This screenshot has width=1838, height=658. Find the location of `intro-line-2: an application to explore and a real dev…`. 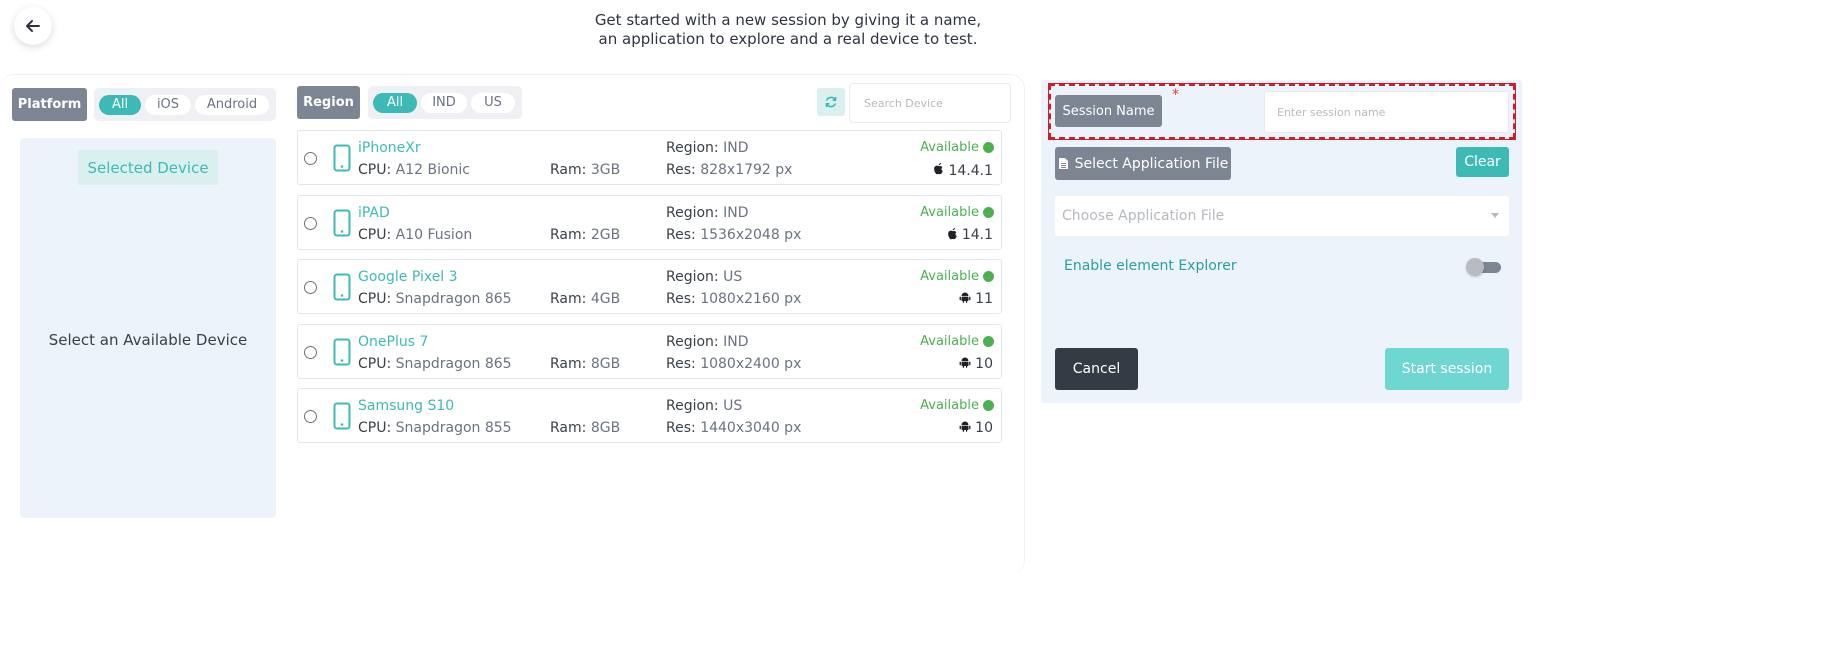

intro-line-2: an application to explore and a real dev… is located at coordinates (788, 39).